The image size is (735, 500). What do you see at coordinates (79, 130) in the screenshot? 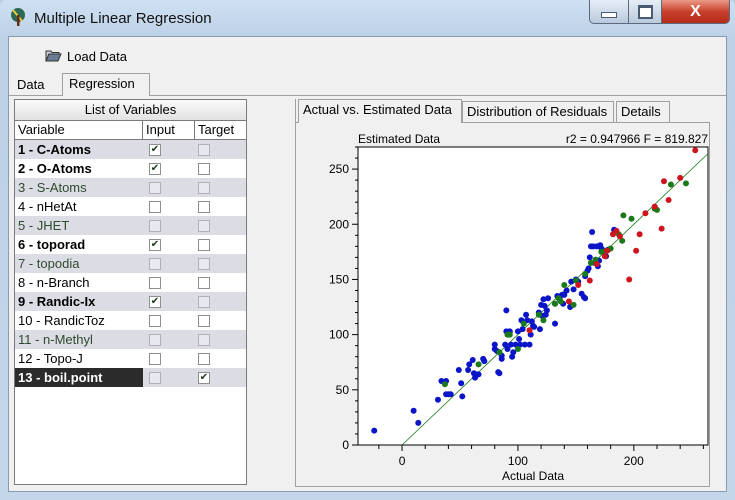
I see `header-variable: Variable` at bounding box center [79, 130].